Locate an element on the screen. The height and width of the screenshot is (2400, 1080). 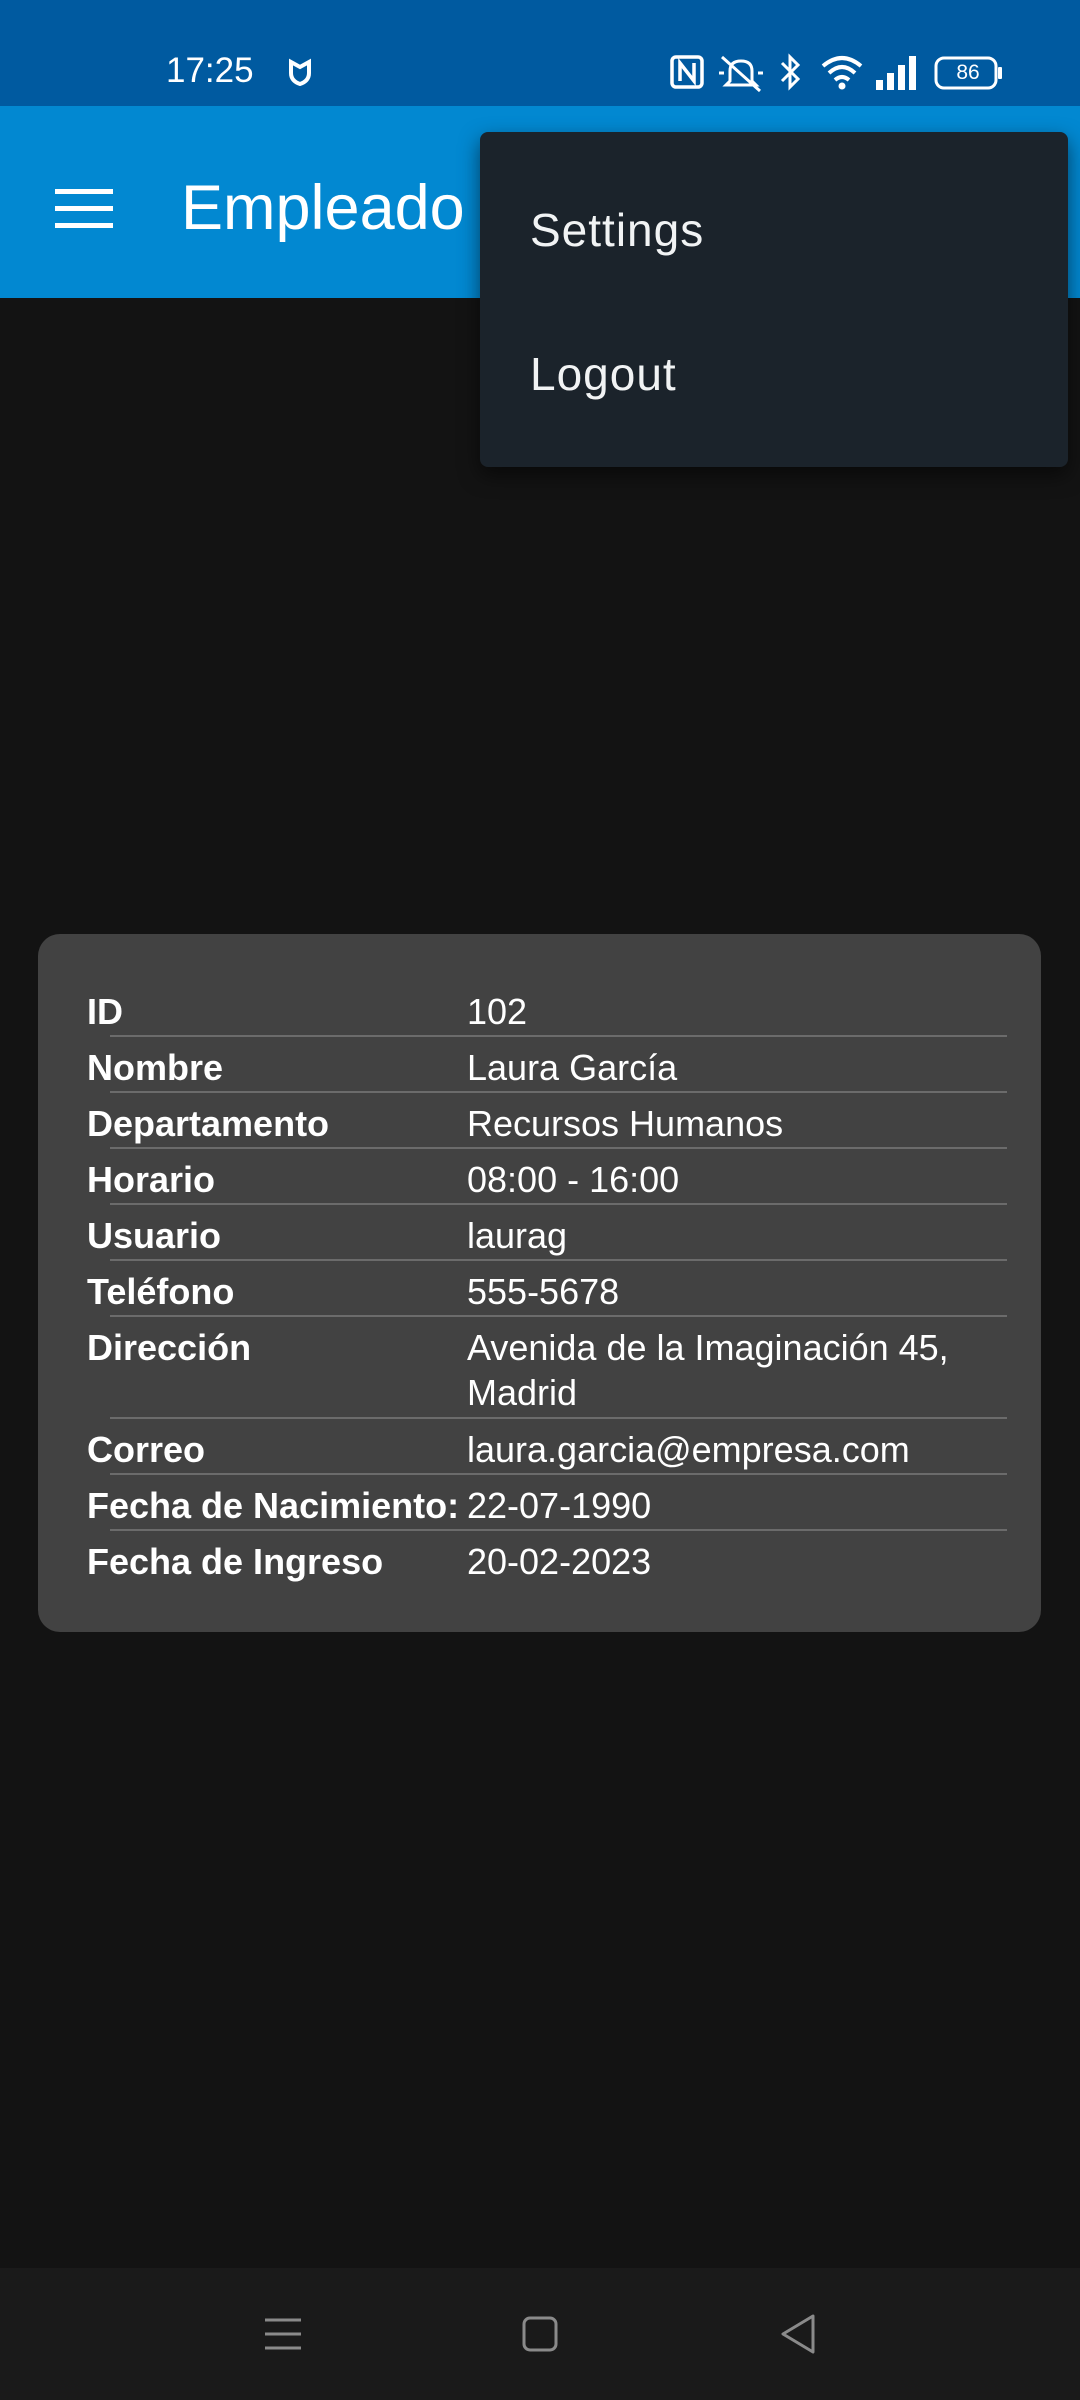
status-time: 17:25 is located at coordinates (210, 70).